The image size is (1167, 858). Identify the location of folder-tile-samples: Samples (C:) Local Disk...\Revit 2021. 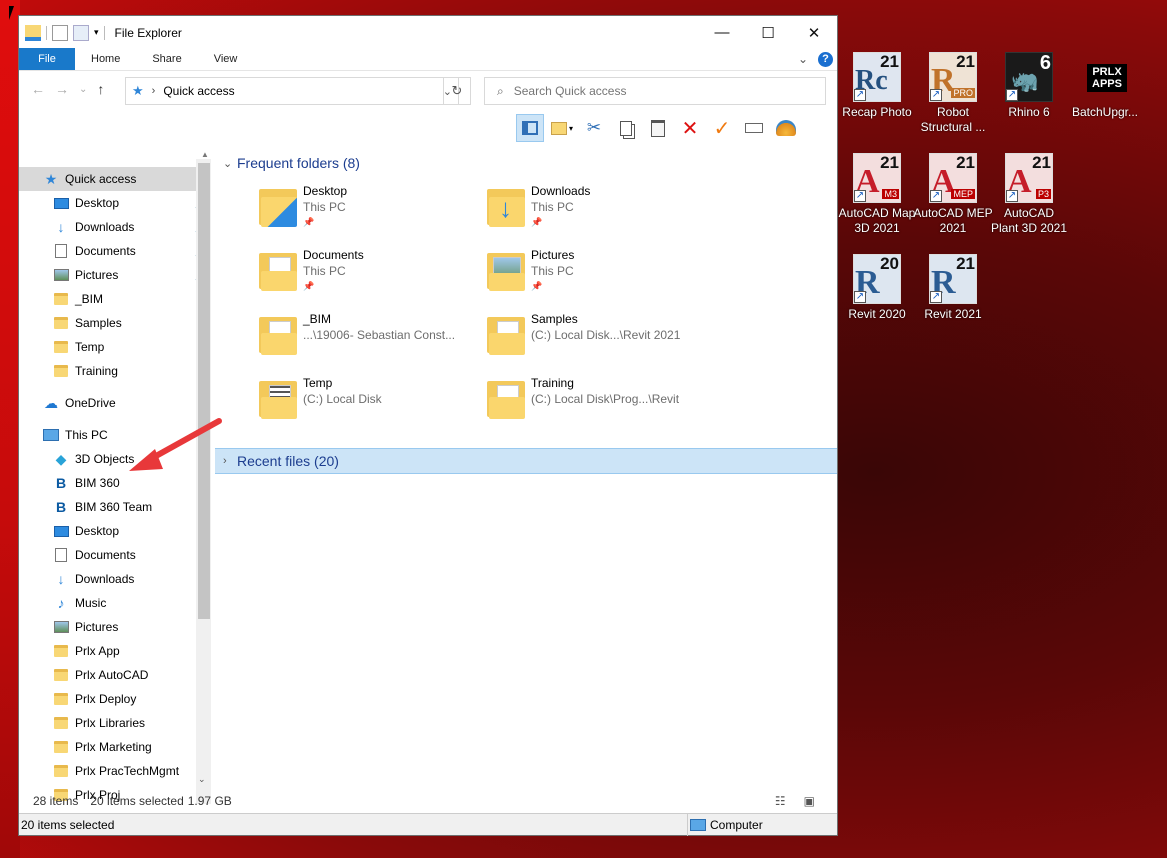
(561, 335).